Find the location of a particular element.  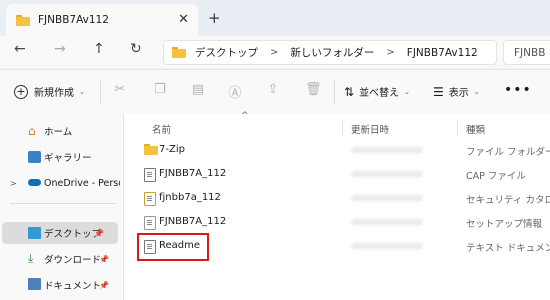

sort-icon: ⇅ is located at coordinates (349, 91).